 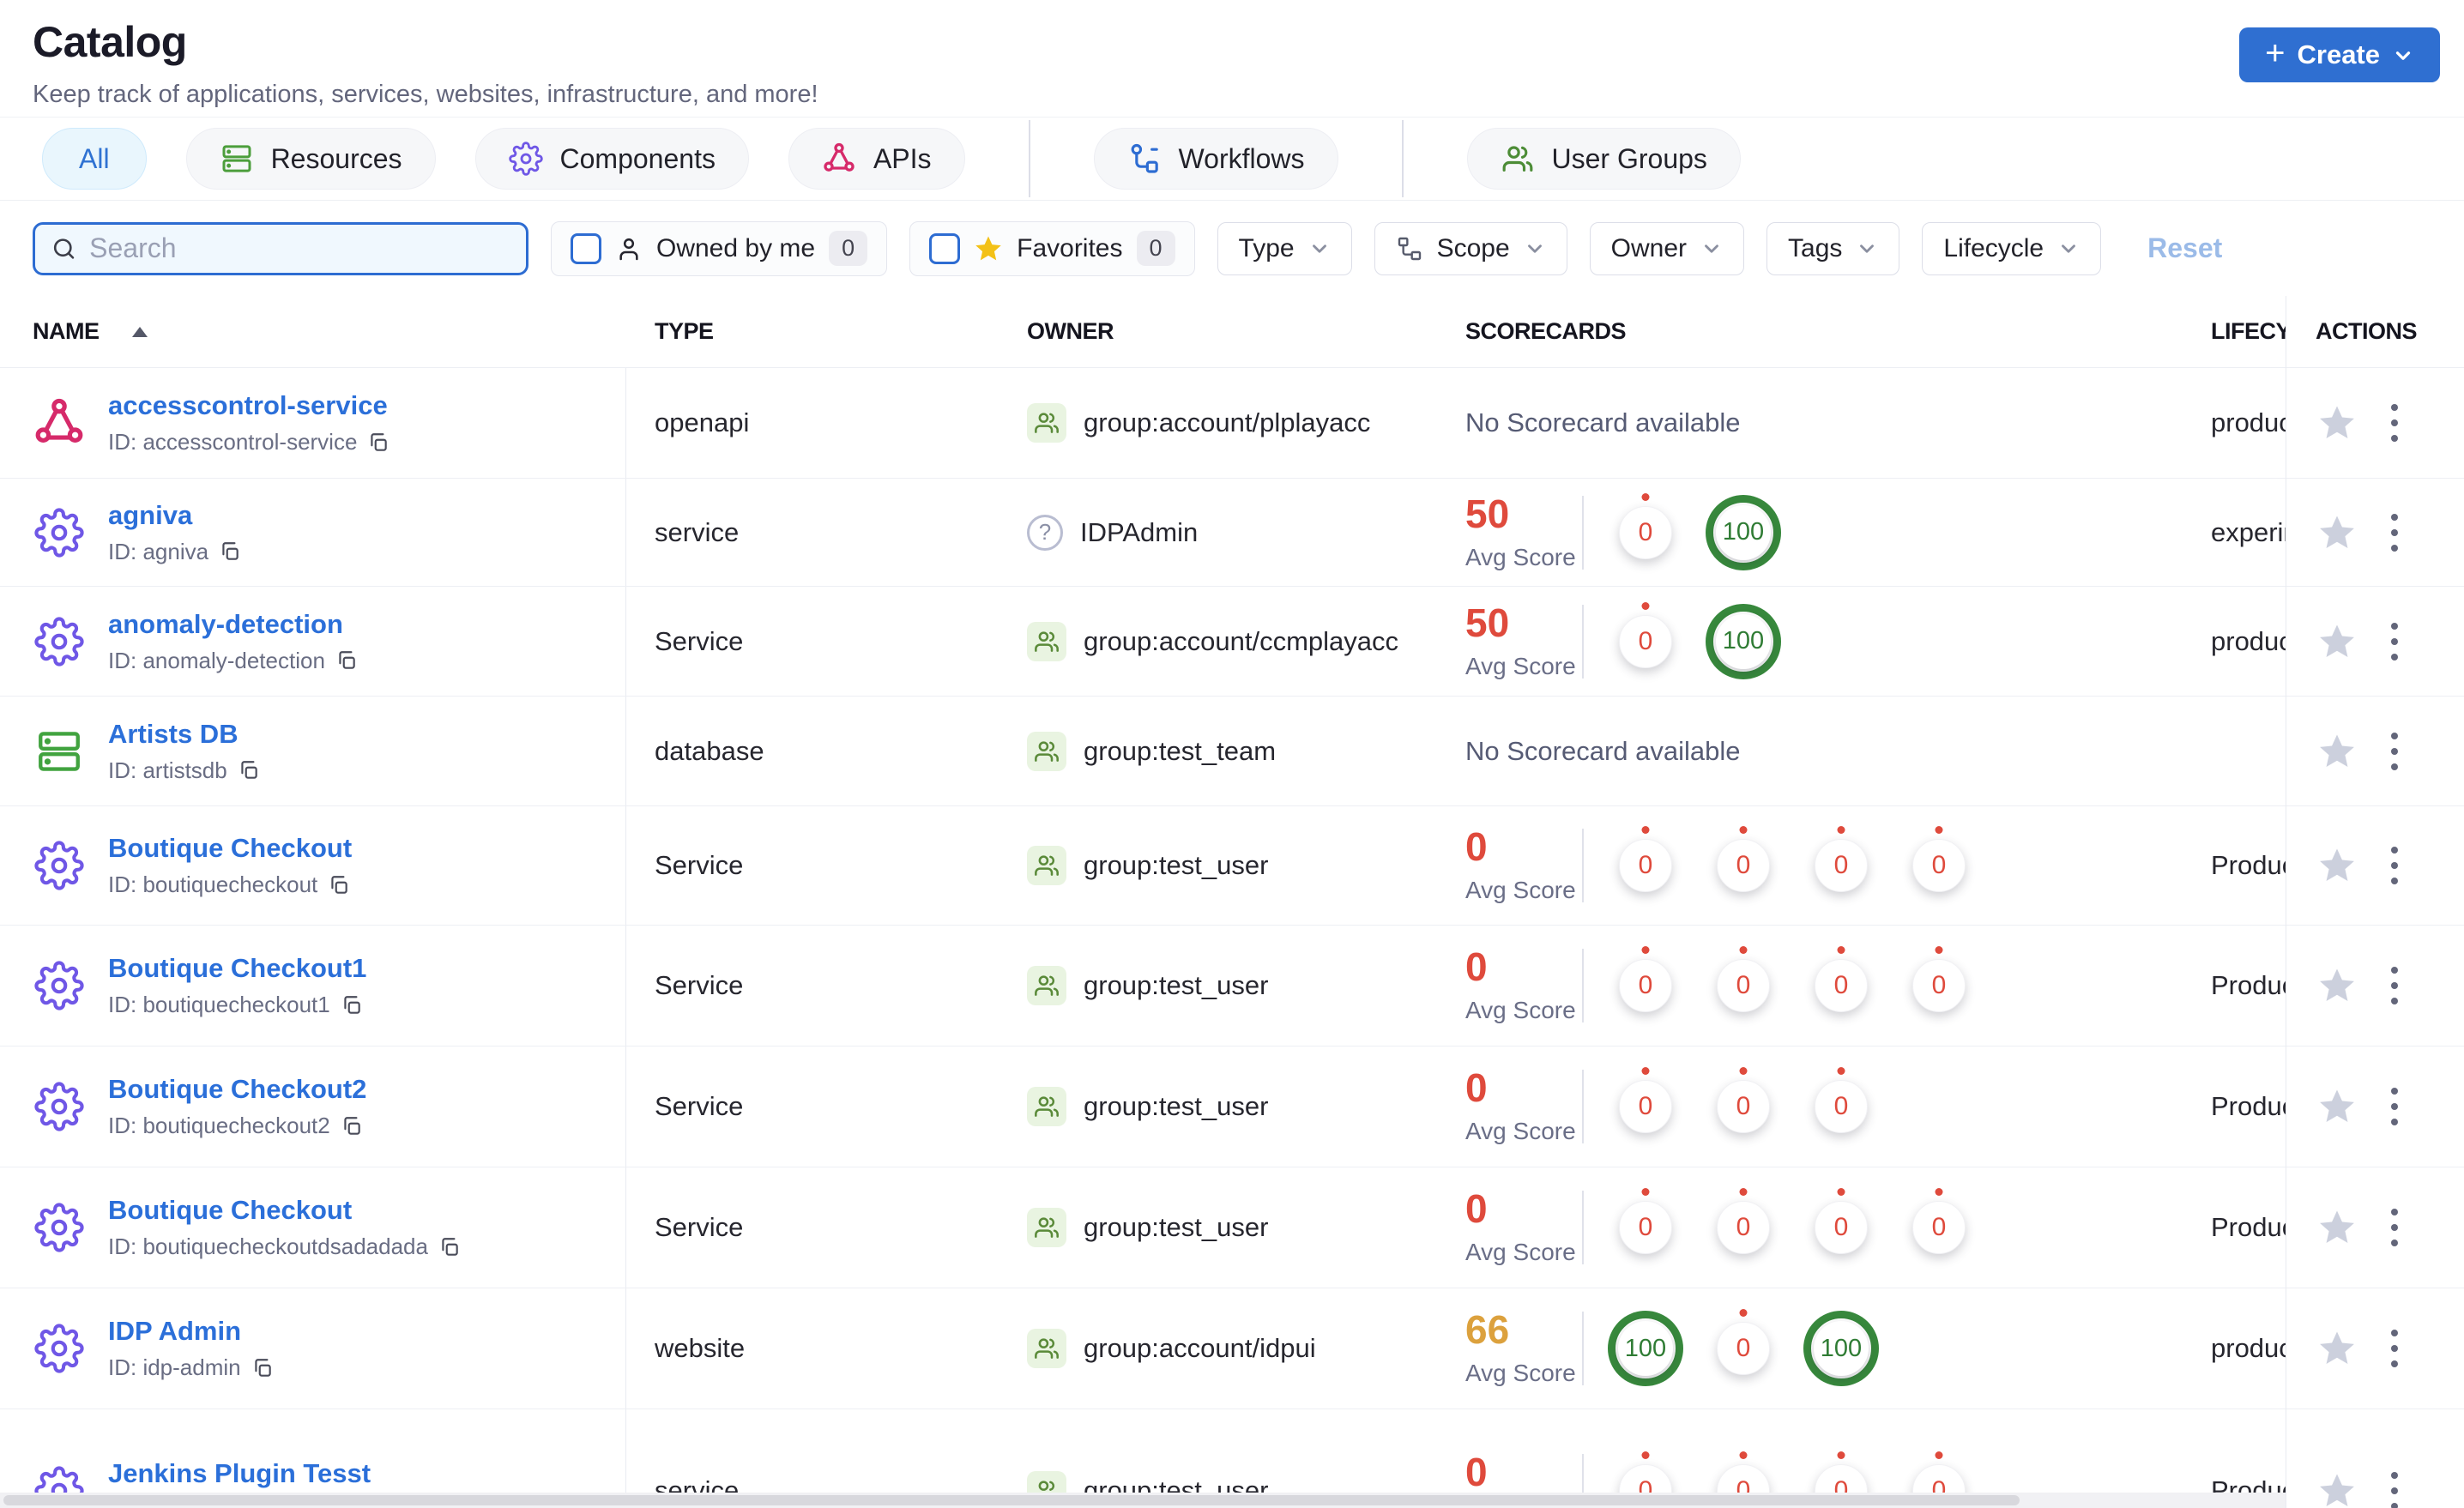 I want to click on search-input, so click(x=299, y=248).